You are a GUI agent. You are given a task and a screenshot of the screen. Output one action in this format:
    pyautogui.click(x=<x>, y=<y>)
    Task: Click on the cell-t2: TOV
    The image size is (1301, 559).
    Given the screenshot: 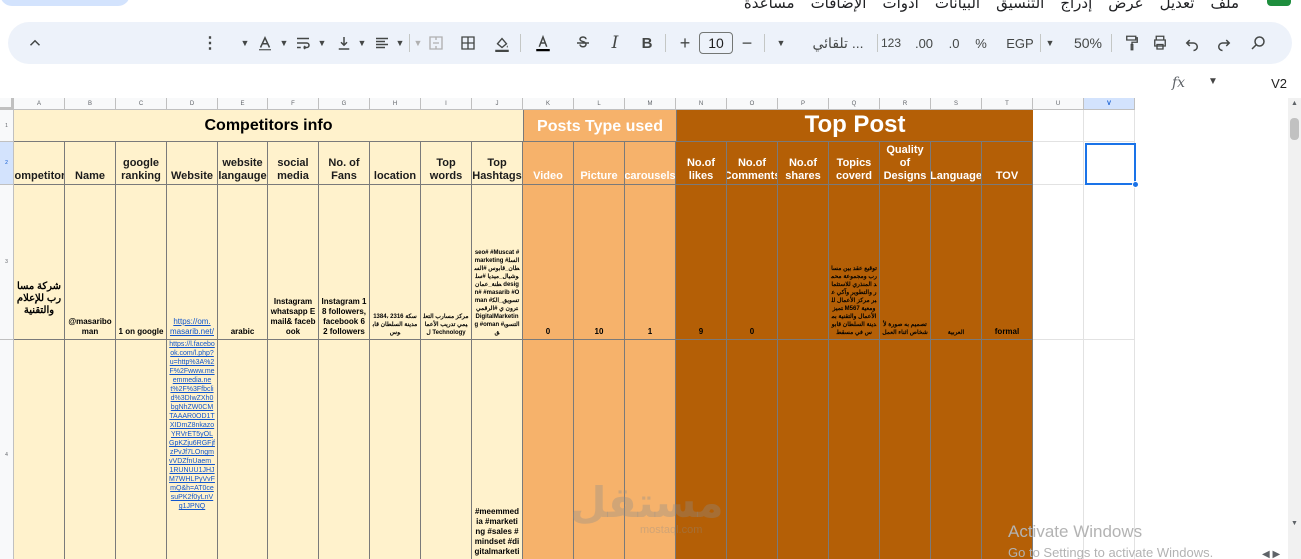 What is the action you would take?
    pyautogui.click(x=1007, y=163)
    